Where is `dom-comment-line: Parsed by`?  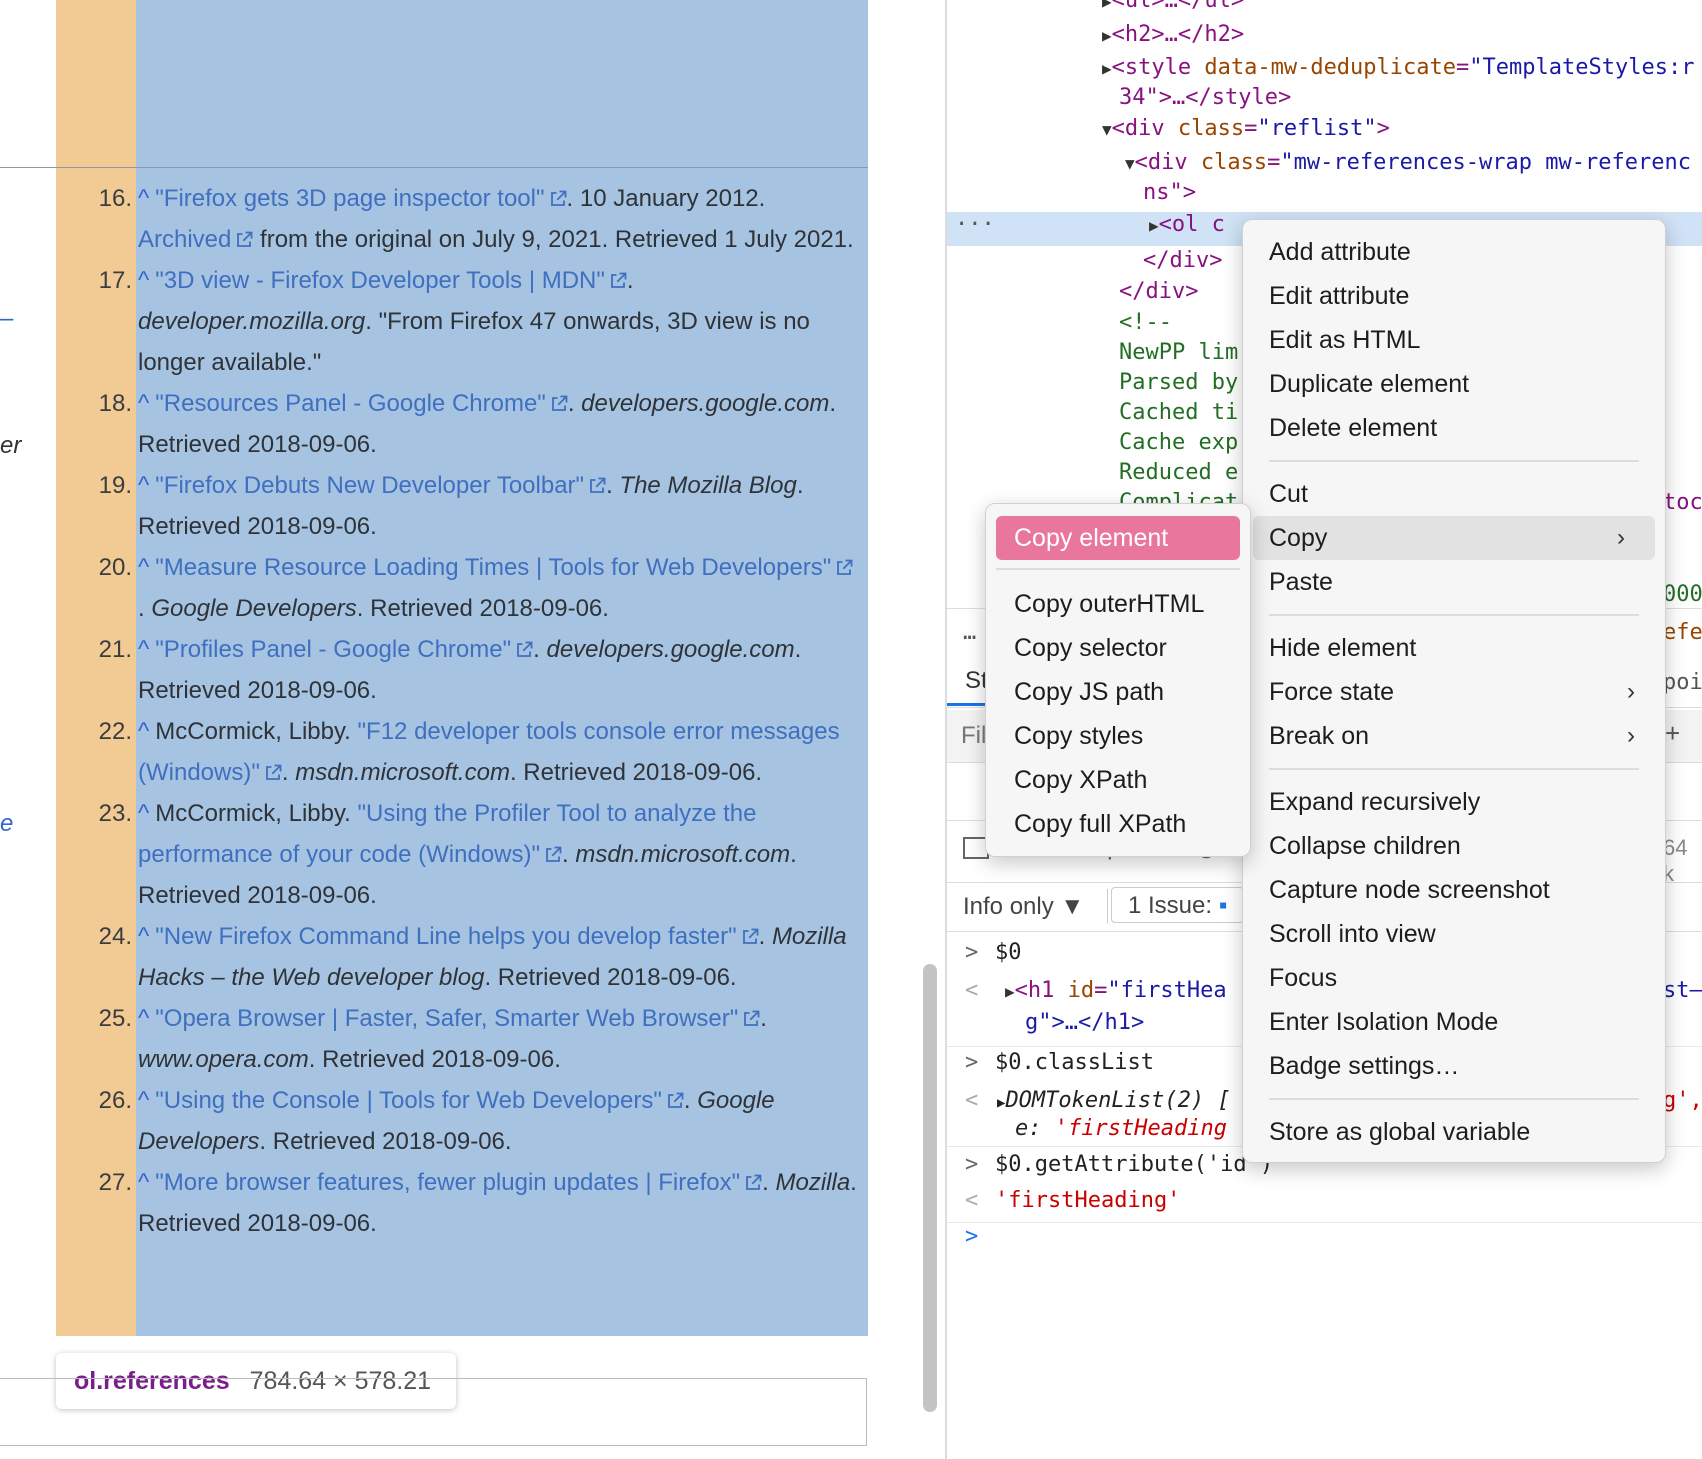 dom-comment-line: Parsed by is located at coordinates (1179, 382).